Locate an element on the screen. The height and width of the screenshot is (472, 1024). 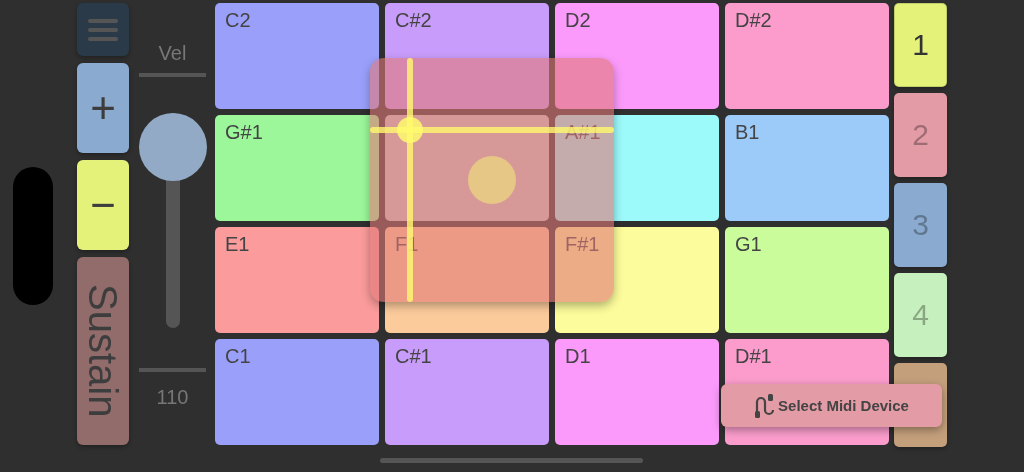
velocity-label: Vel is located at coordinates (172, 53).